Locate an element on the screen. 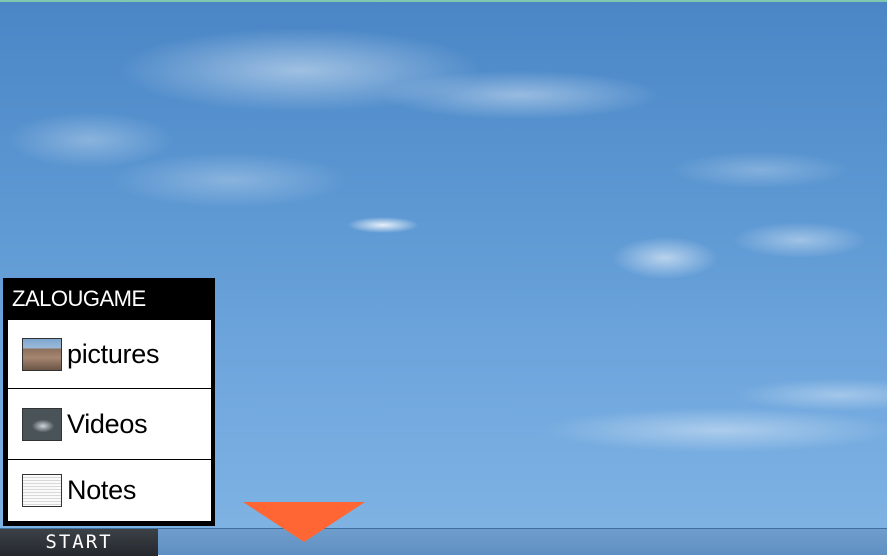  top-border is located at coordinates (443, 1).